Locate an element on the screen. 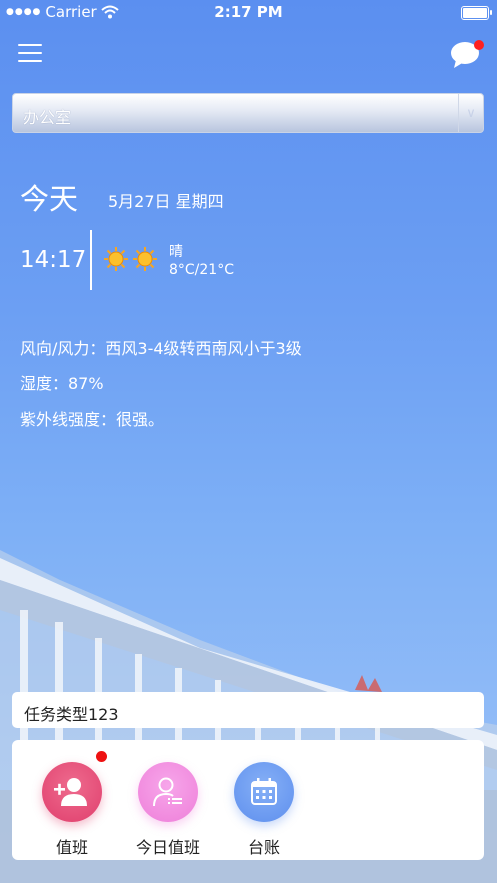  location-select-value: 办公室 is located at coordinates (47, 117).